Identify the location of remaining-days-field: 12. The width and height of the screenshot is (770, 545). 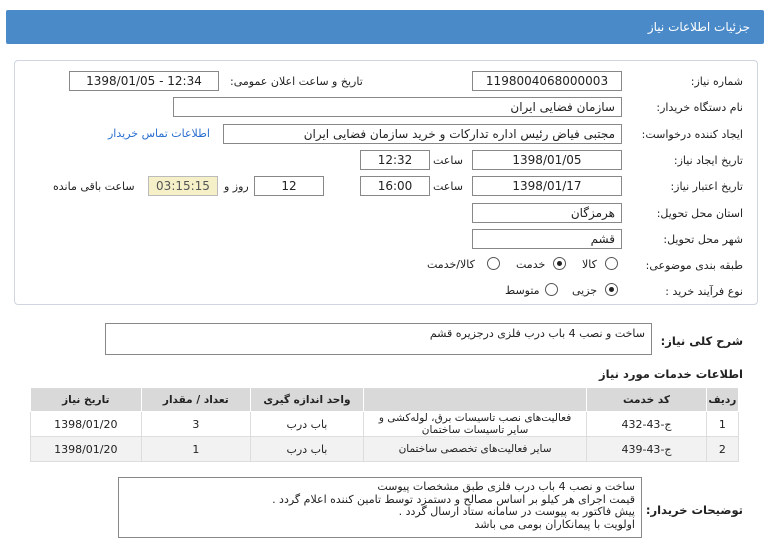
(289, 186).